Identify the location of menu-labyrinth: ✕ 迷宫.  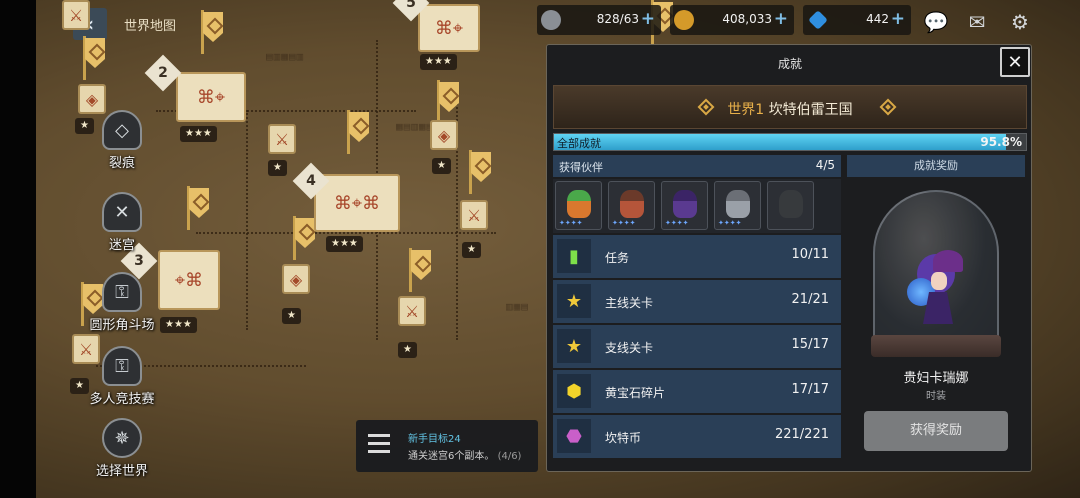
(122, 222).